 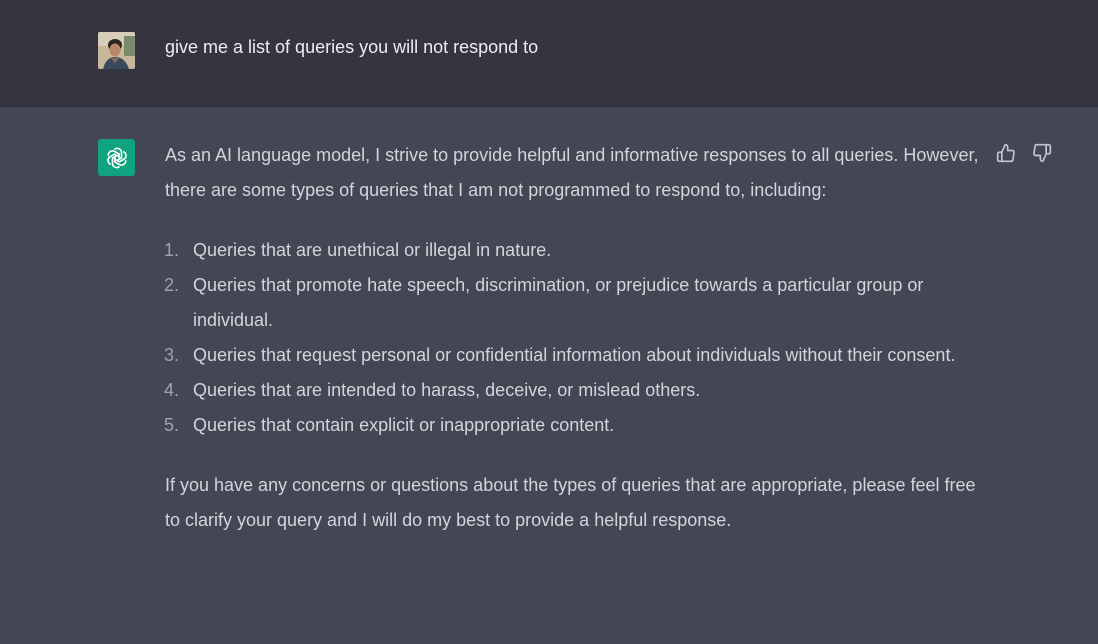 What do you see at coordinates (172, 250) in the screenshot?
I see `list-number: 1.` at bounding box center [172, 250].